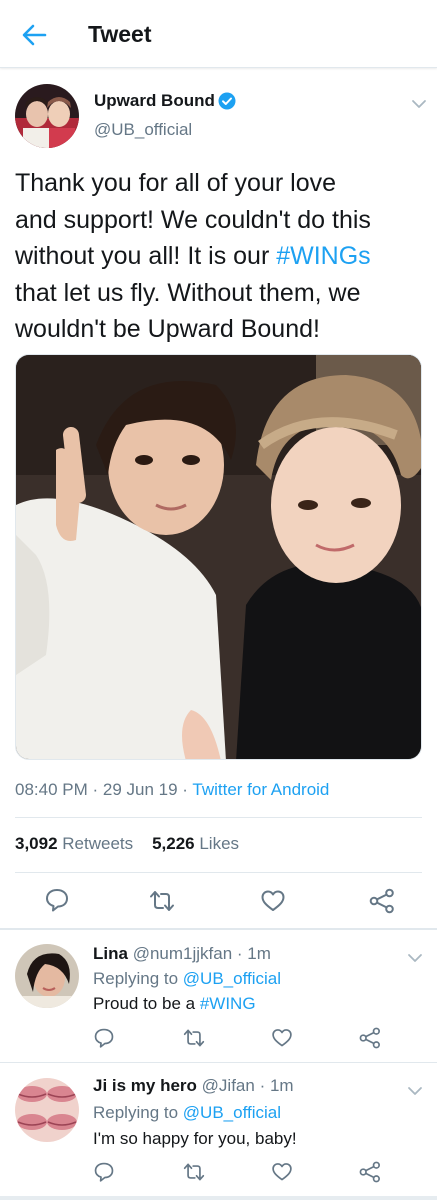 This screenshot has height=1200, width=437. I want to click on reply-author-handle: @num1jjkfan, so click(182, 953).